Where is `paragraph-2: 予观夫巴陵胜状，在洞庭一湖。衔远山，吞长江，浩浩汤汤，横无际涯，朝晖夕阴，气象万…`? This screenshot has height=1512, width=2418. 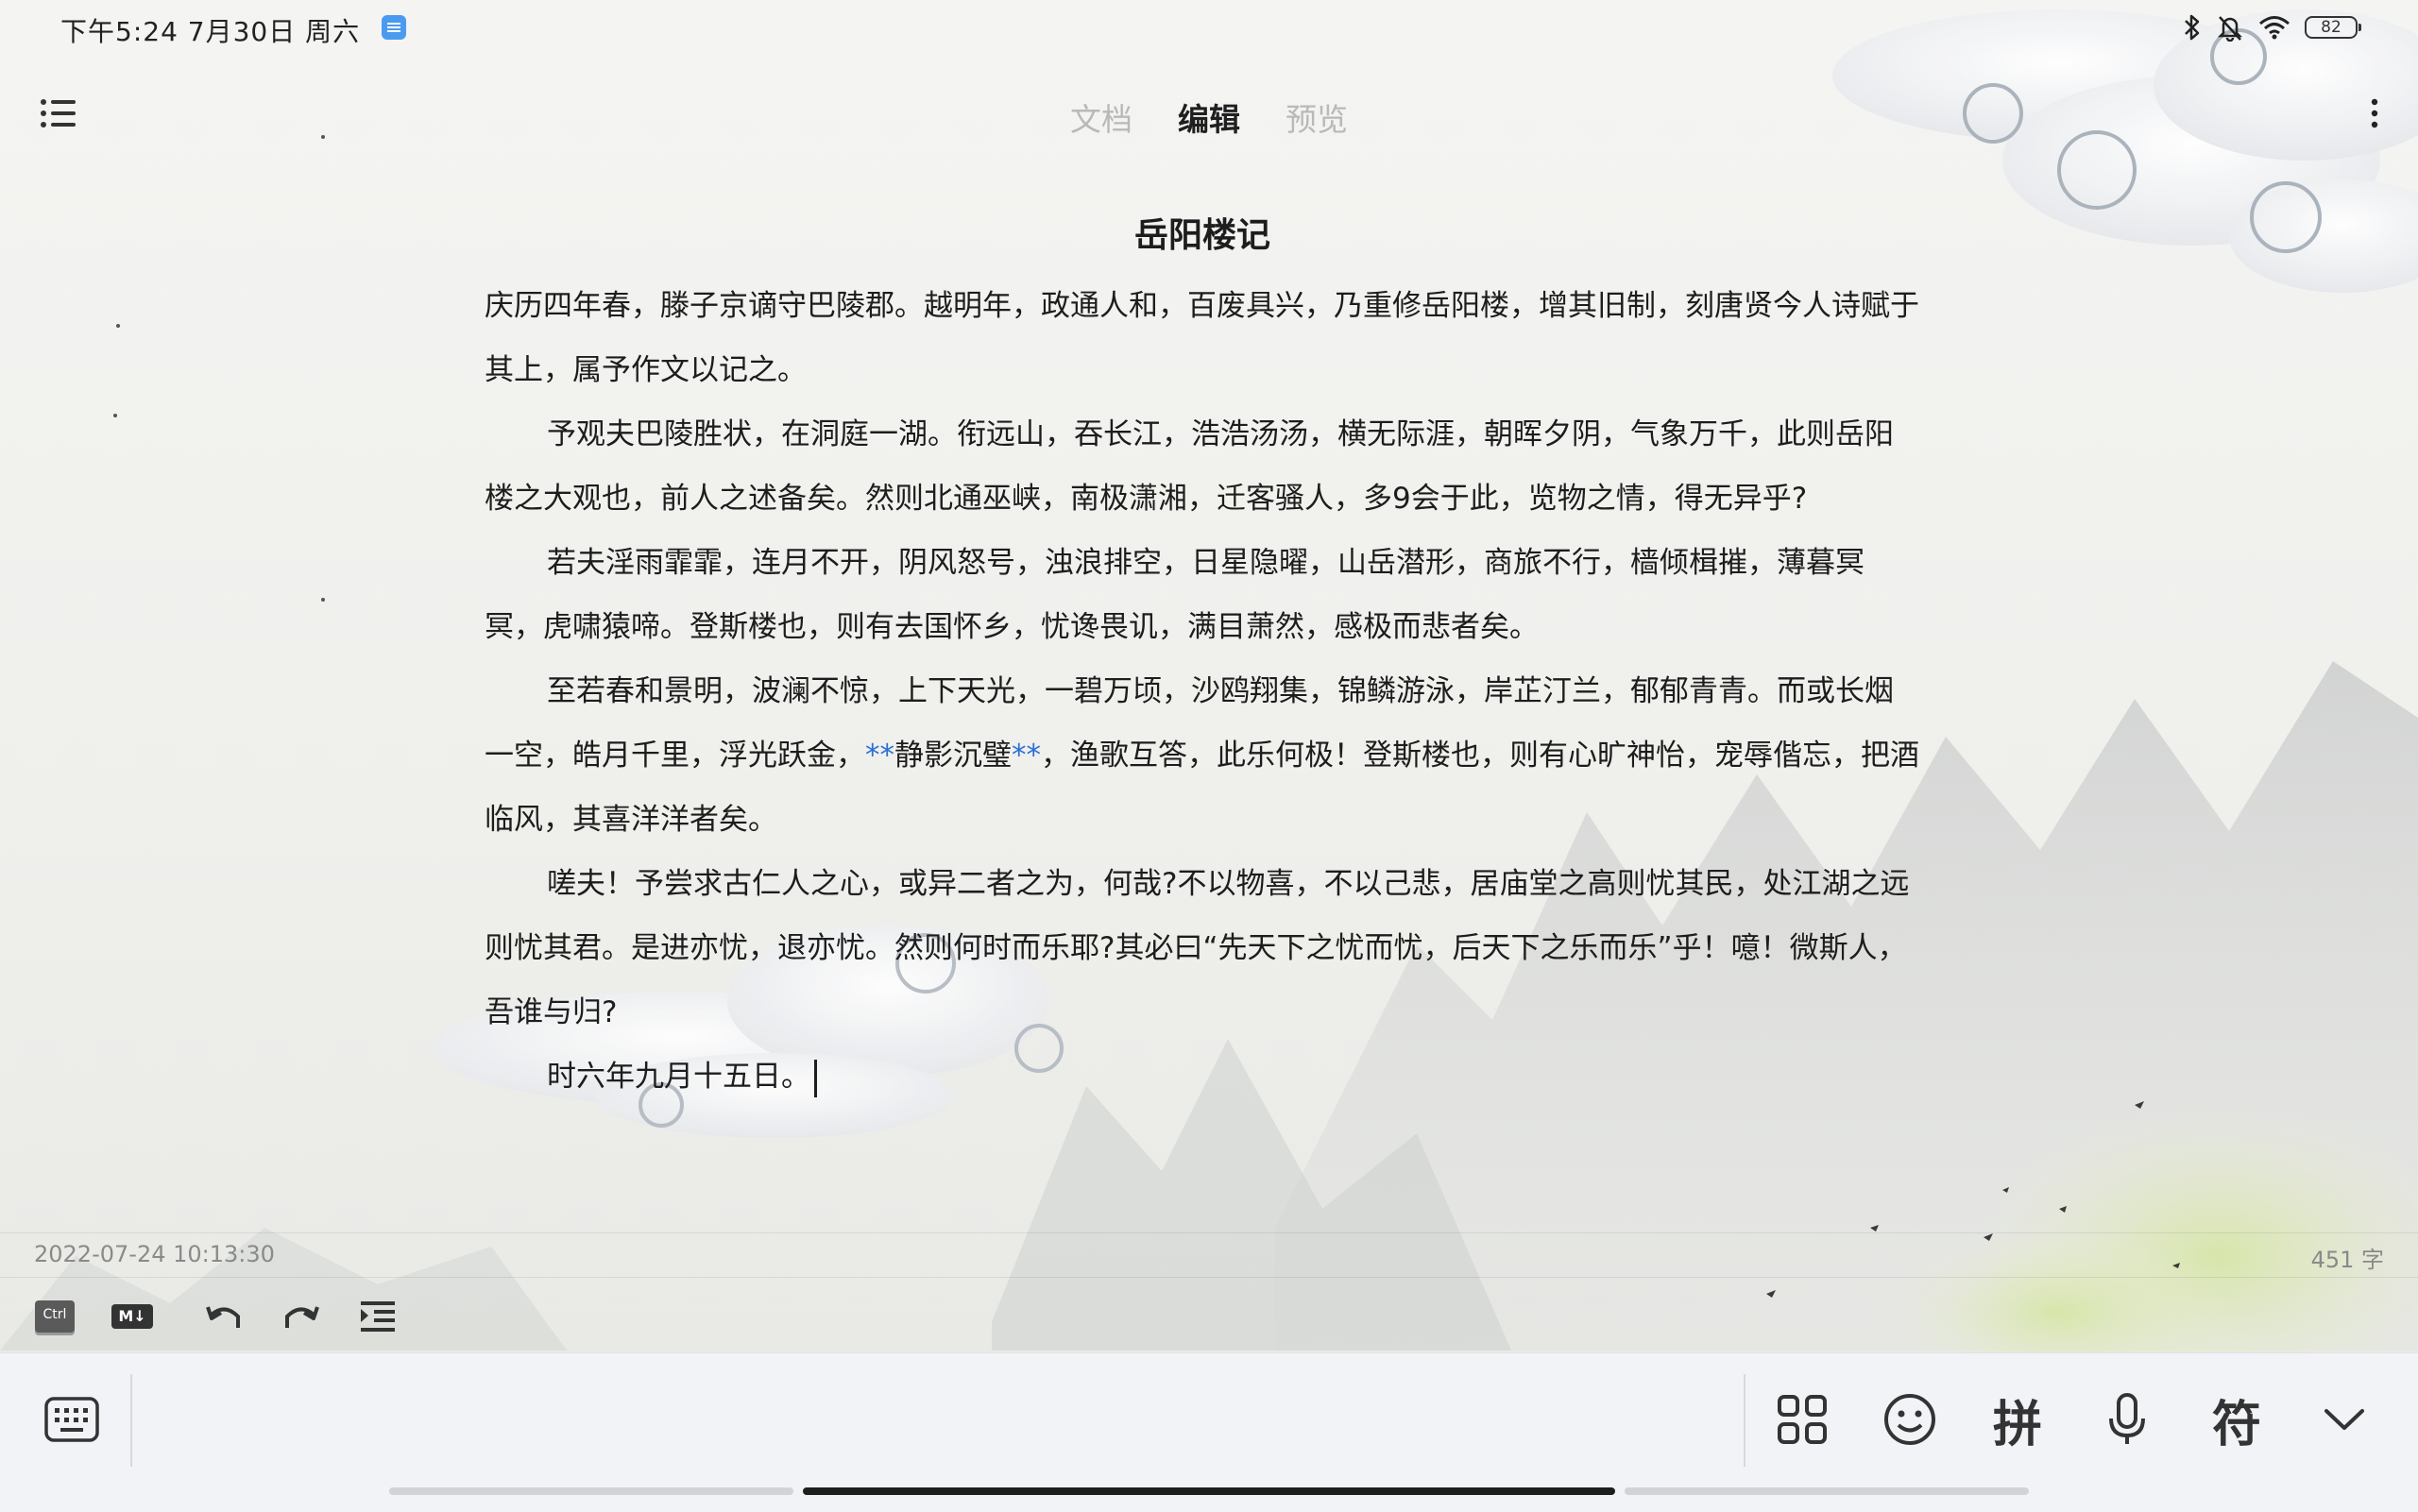 paragraph-2: 予观夫巴陵胜状，在洞庭一湖。衔远山，吞长江，浩浩汤汤，横无际涯，朝晖夕阴，气象万… is located at coordinates (1189, 466).